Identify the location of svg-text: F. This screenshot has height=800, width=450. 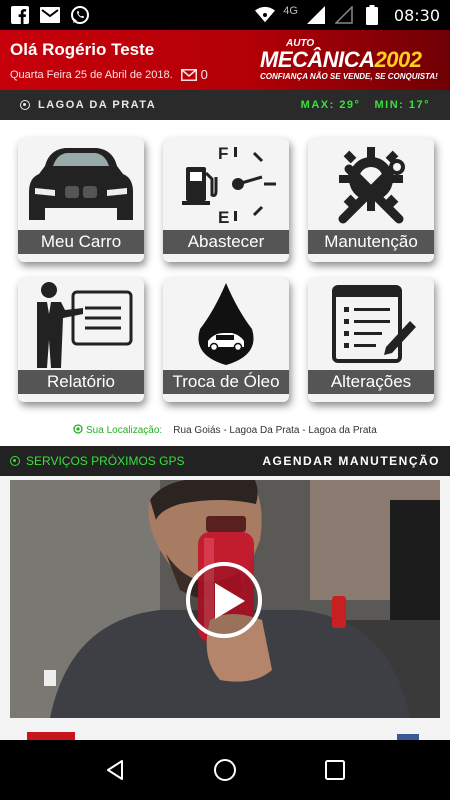
(223, 153).